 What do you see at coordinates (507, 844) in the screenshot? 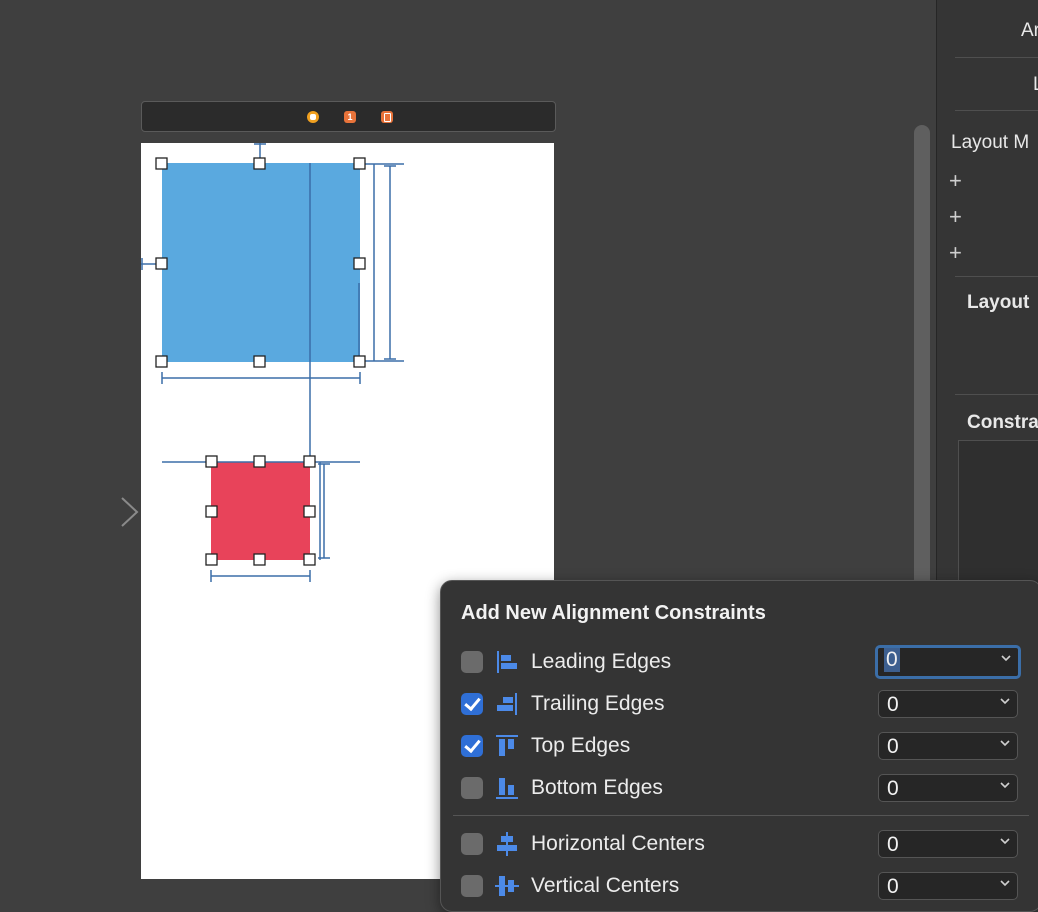
I see `horizontal-centers-icon` at bounding box center [507, 844].